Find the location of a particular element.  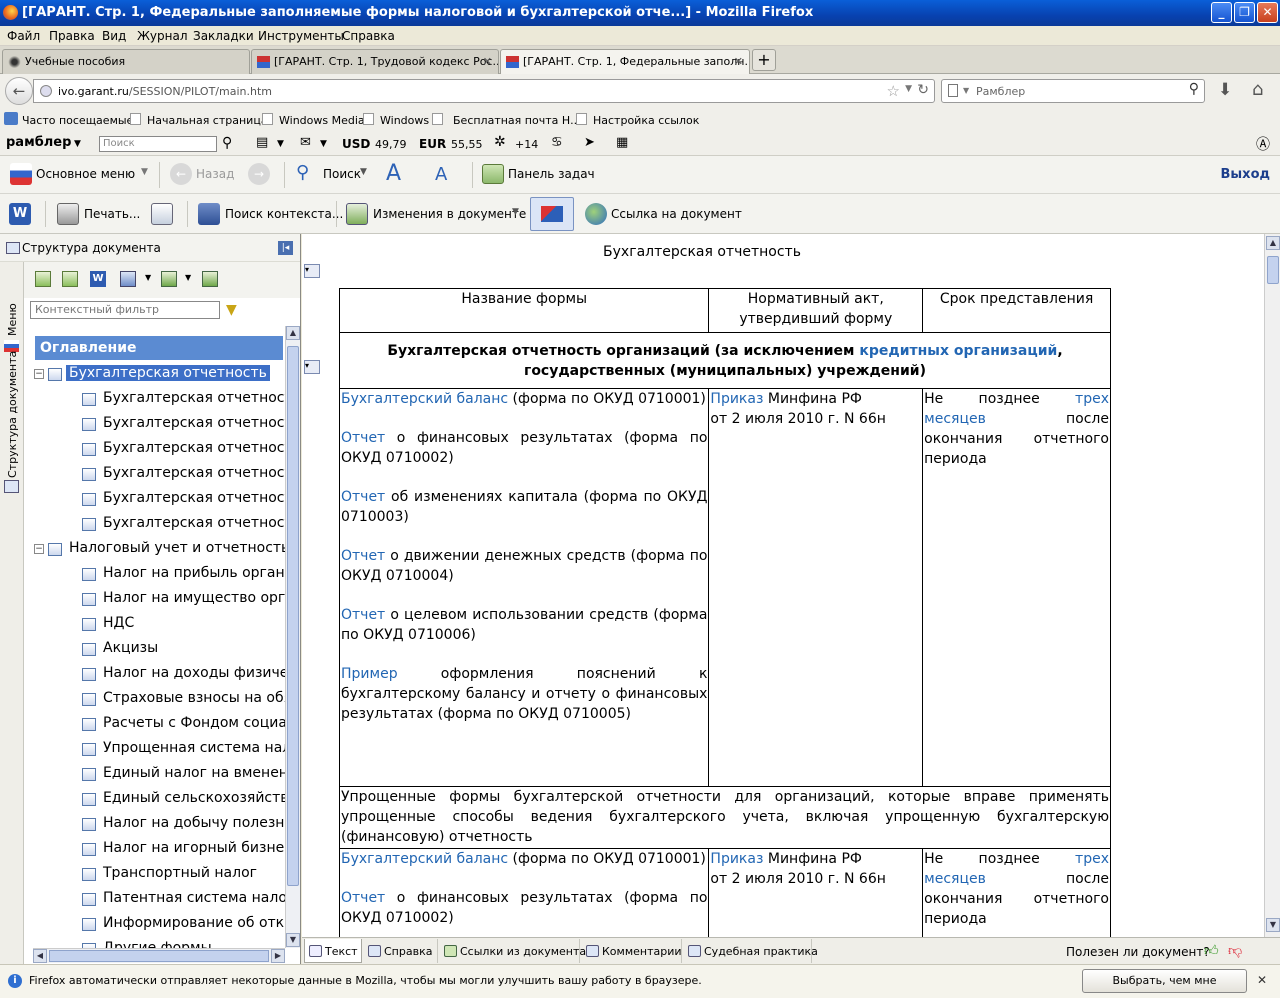

toc-node: Информирование об открыт is located at coordinates (159, 924).